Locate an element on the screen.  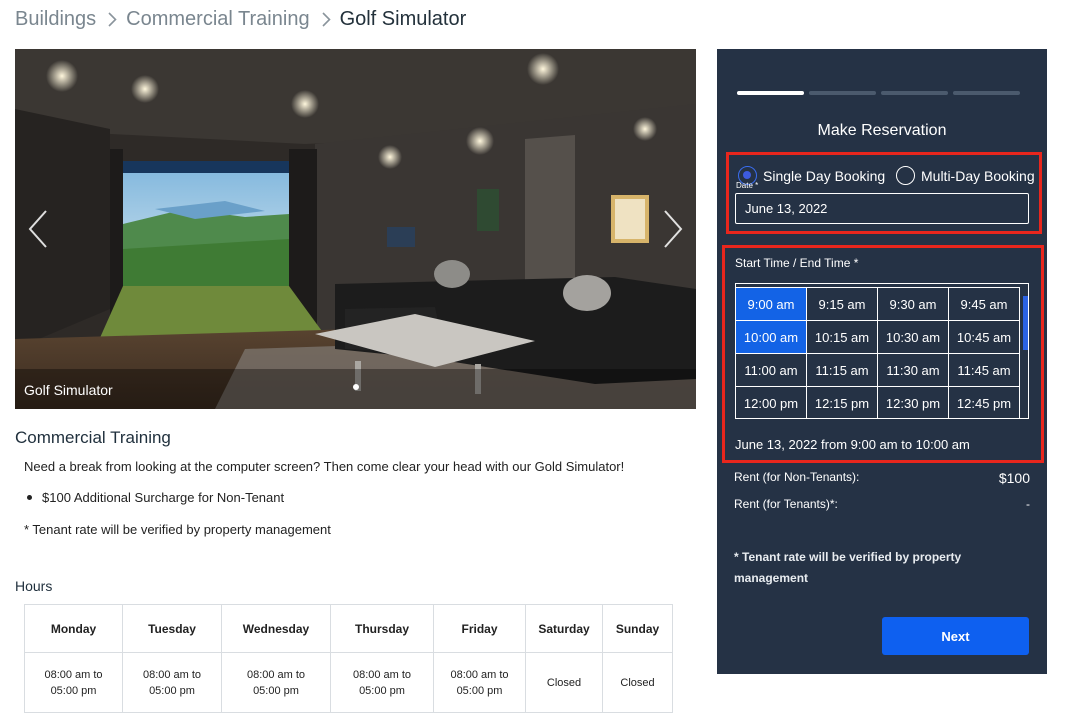
section-title: Commercial Training is located at coordinates (93, 437).